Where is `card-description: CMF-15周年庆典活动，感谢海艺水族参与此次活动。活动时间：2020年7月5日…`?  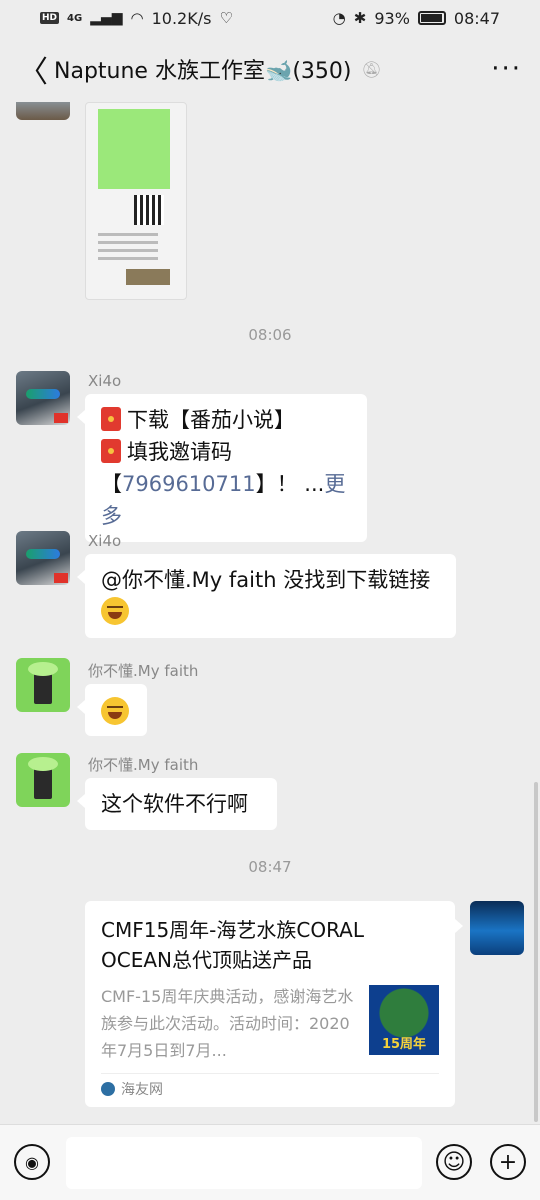
card-description: CMF-15周年庆典活动，感谢海艺水族参与此次活动。活动时间：2020年7月5日… is located at coordinates (227, 1023).